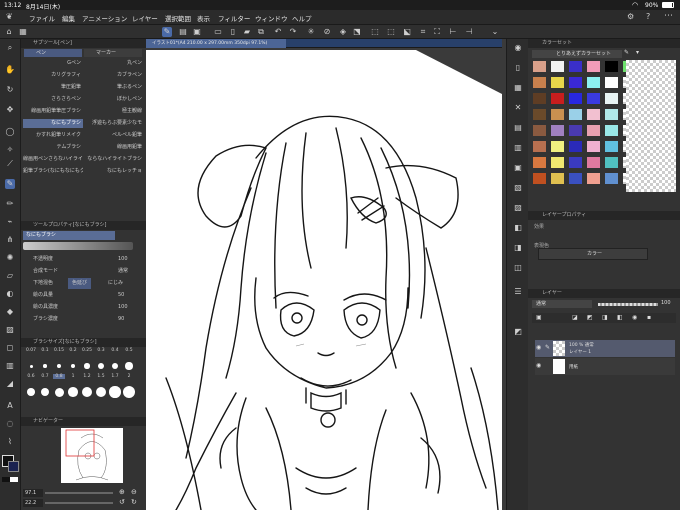 The height and width of the screenshot is (510, 680). Describe the element at coordinates (10, 184) in the screenshot. I see `pen-tool-icon: ✎` at that location.